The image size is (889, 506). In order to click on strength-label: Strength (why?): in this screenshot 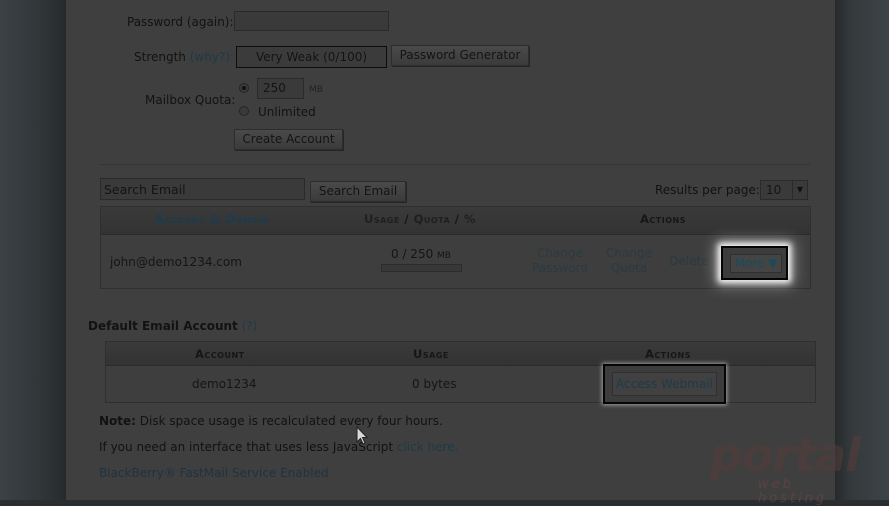, I will do `click(184, 57)`.